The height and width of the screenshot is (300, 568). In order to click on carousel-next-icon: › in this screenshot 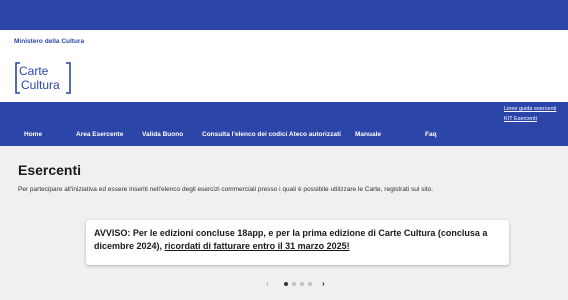, I will do `click(323, 283)`.